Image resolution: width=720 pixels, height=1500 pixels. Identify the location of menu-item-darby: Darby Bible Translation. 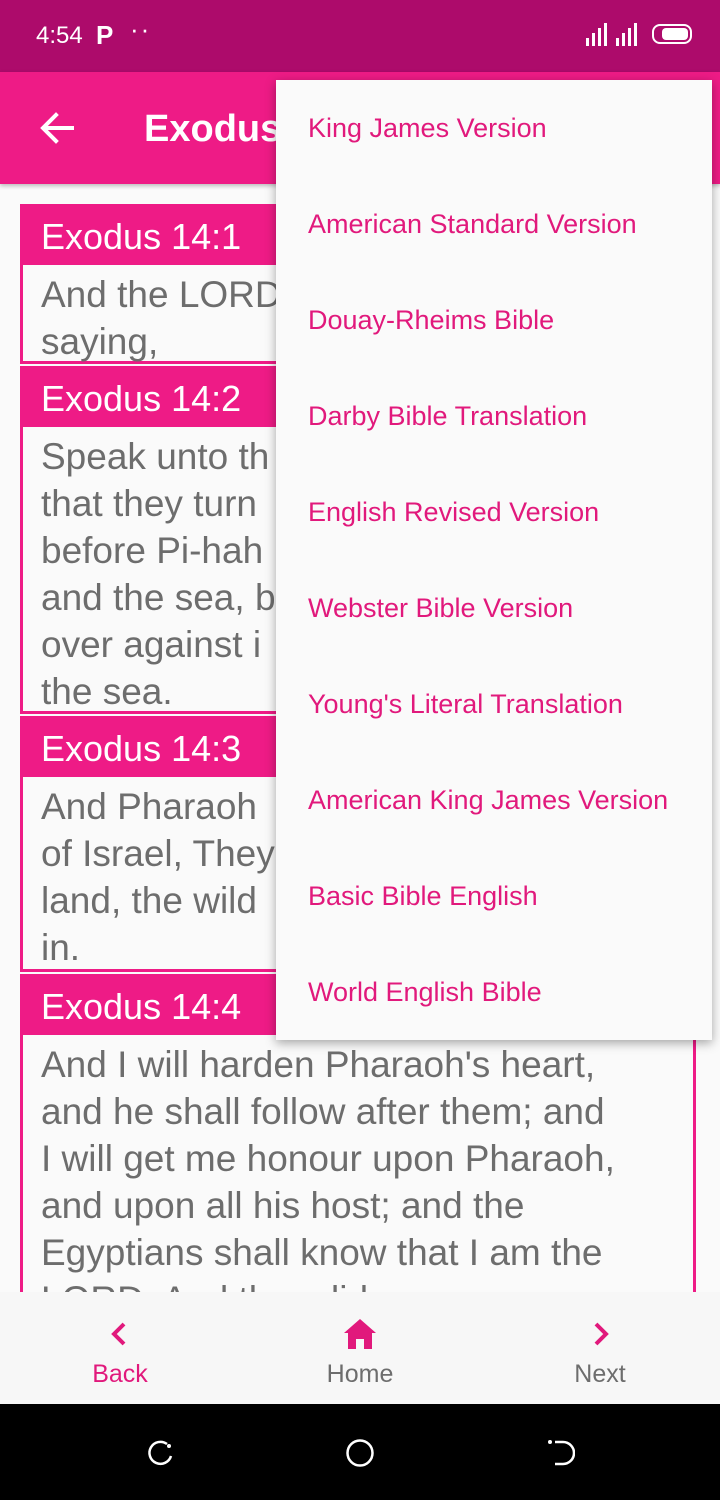
(494, 416).